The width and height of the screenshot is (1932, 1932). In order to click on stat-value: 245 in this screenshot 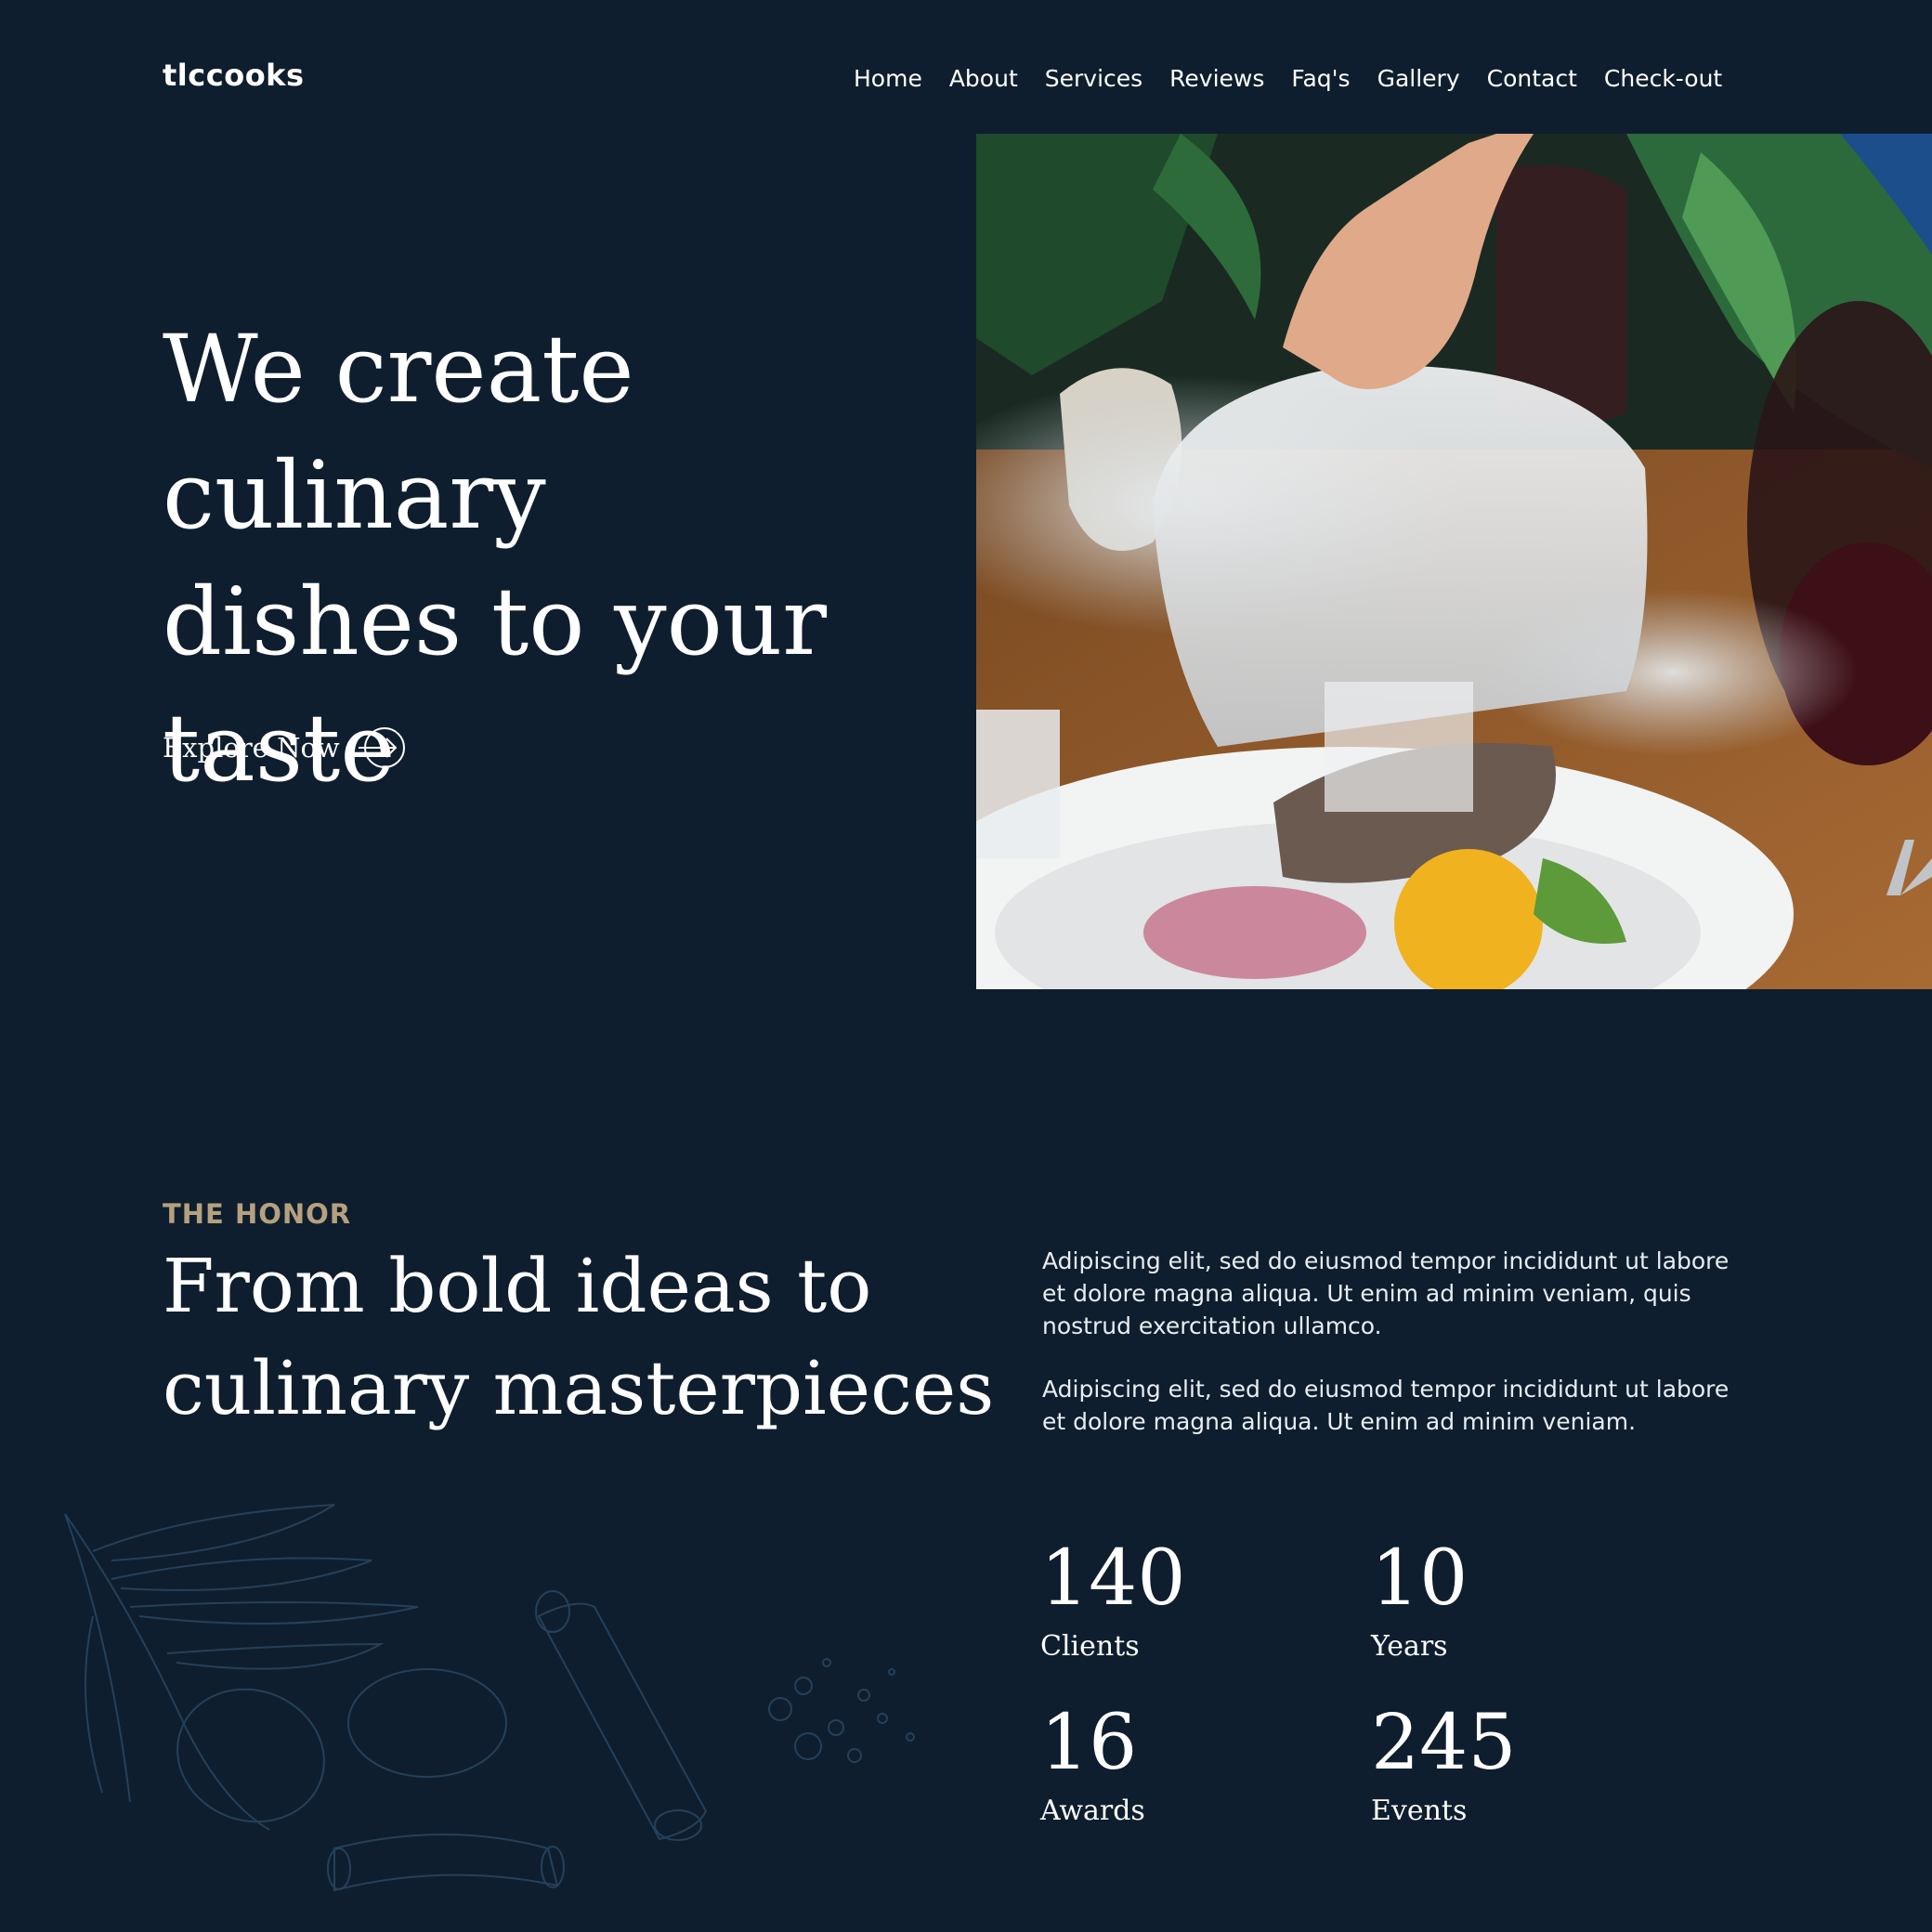, I will do `click(1444, 1743)`.